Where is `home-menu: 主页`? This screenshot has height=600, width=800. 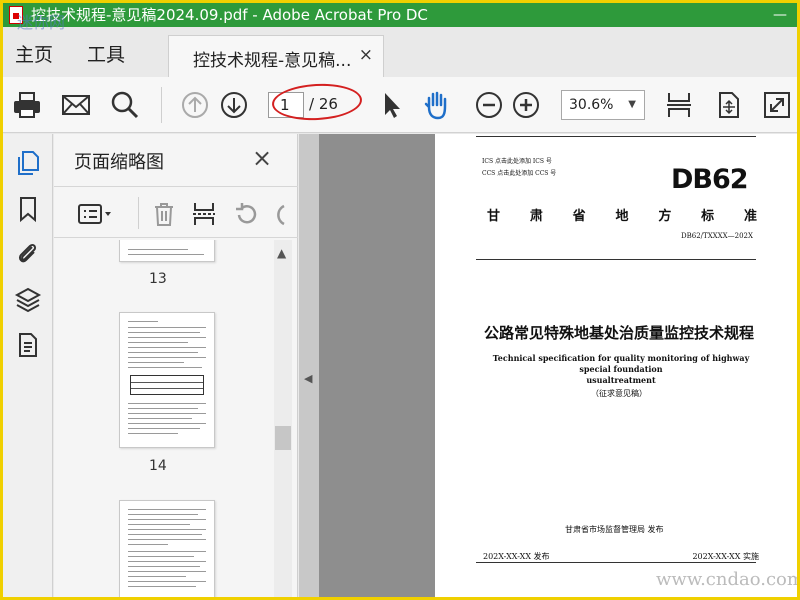
home-menu: 主页 is located at coordinates (34, 53).